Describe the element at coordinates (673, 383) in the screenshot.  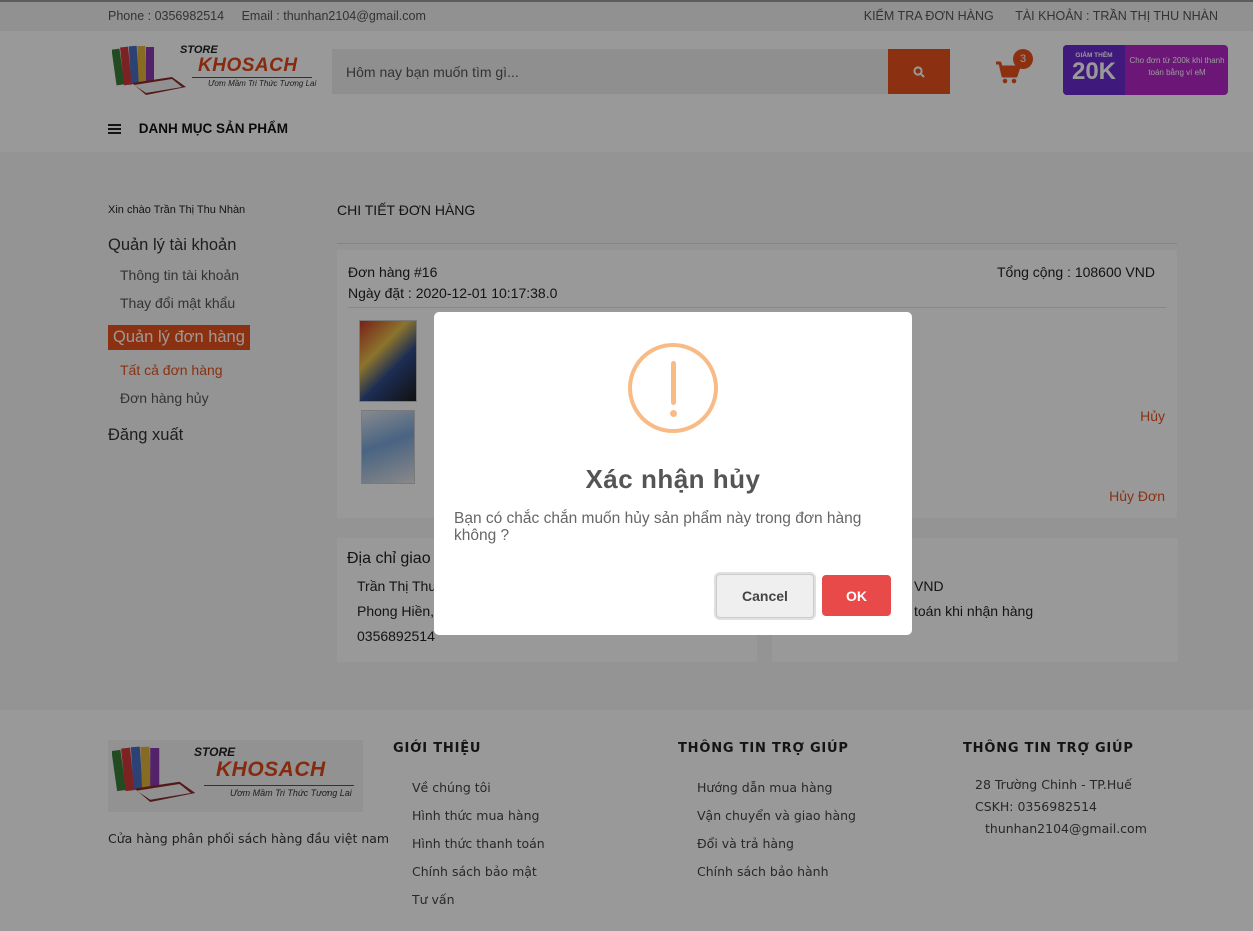
I see `warning-icon-bar` at that location.